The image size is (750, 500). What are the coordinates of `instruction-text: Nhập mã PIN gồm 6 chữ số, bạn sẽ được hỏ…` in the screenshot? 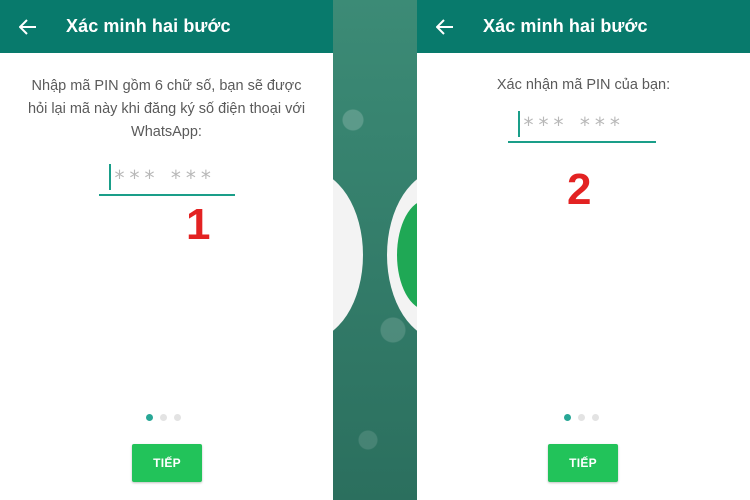 It's located at (166, 109).